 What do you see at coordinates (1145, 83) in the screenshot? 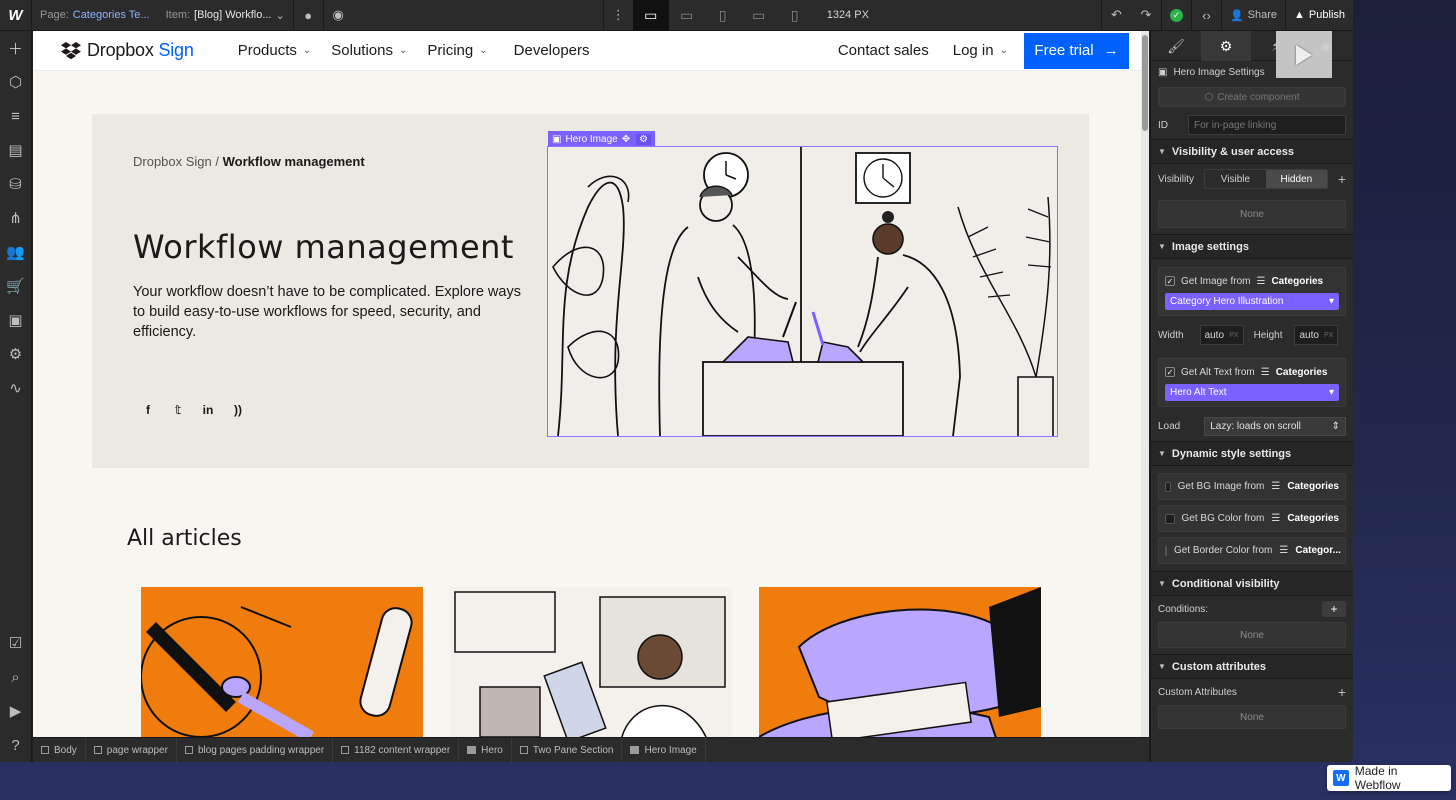
I see `scrollbar-thumb` at bounding box center [1145, 83].